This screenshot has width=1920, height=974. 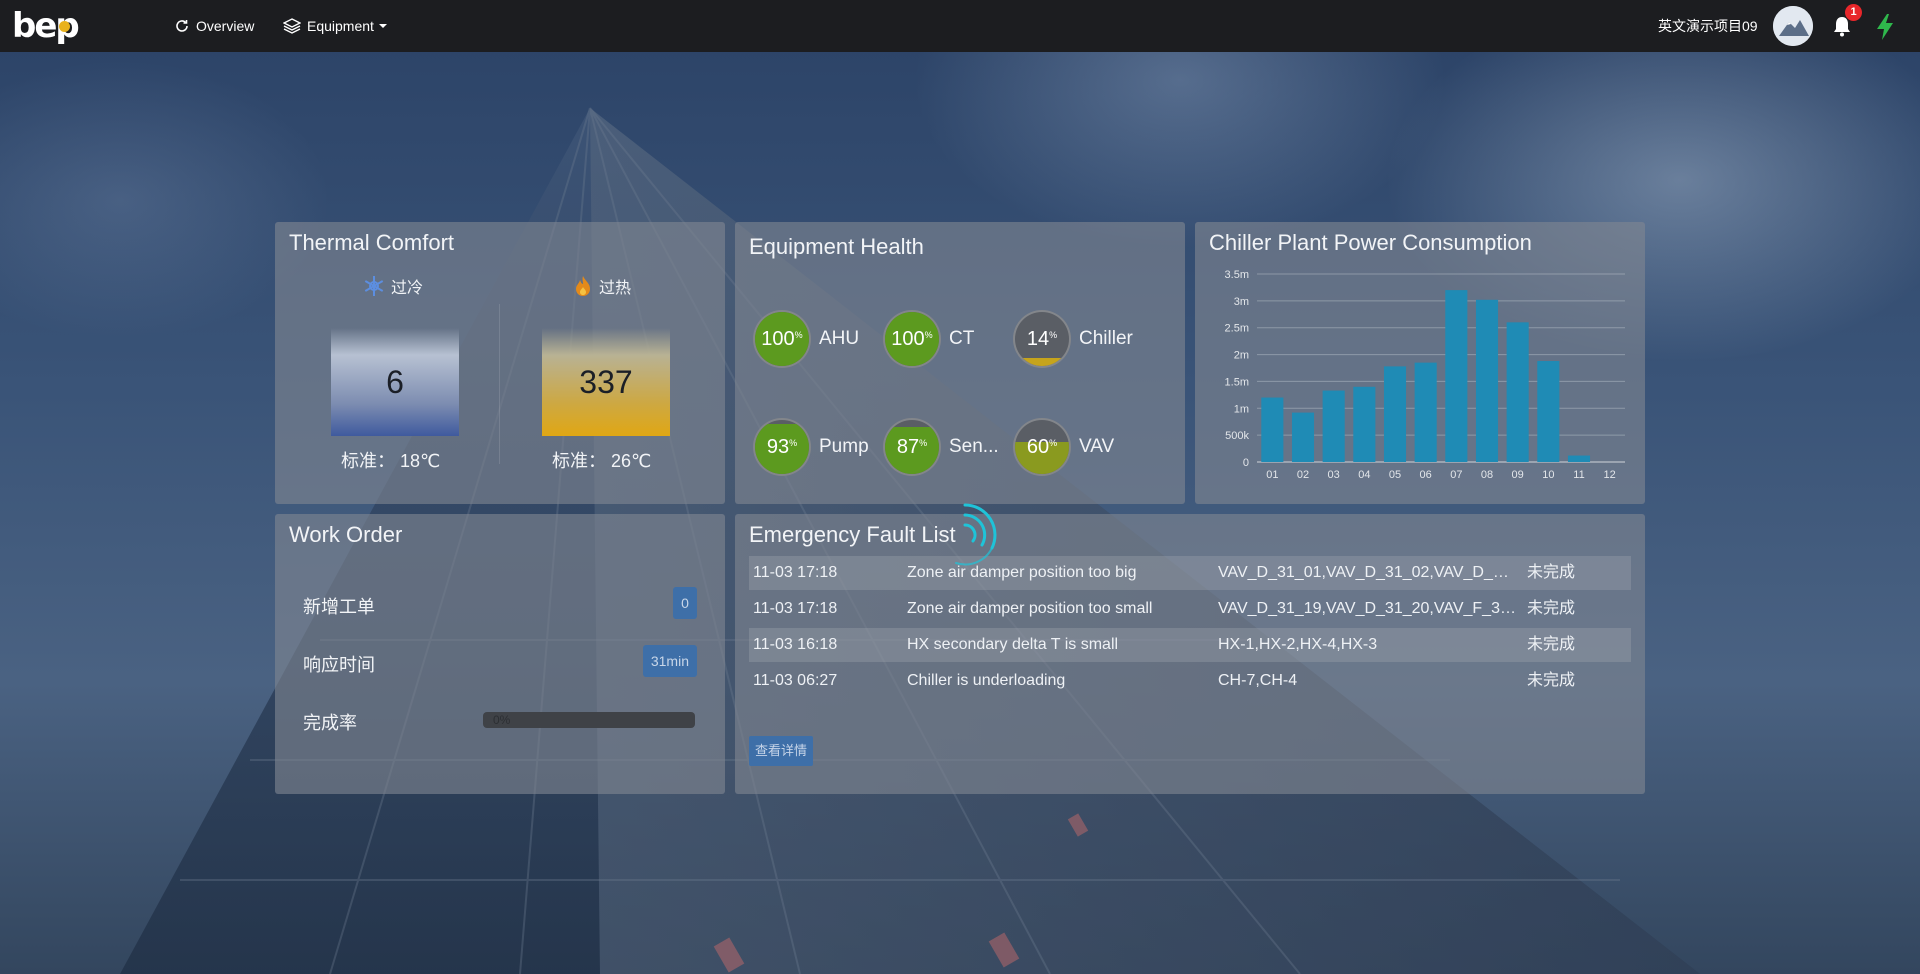 What do you see at coordinates (1237, 275) in the screenshot?
I see `y-tick-label: 3.5m` at bounding box center [1237, 275].